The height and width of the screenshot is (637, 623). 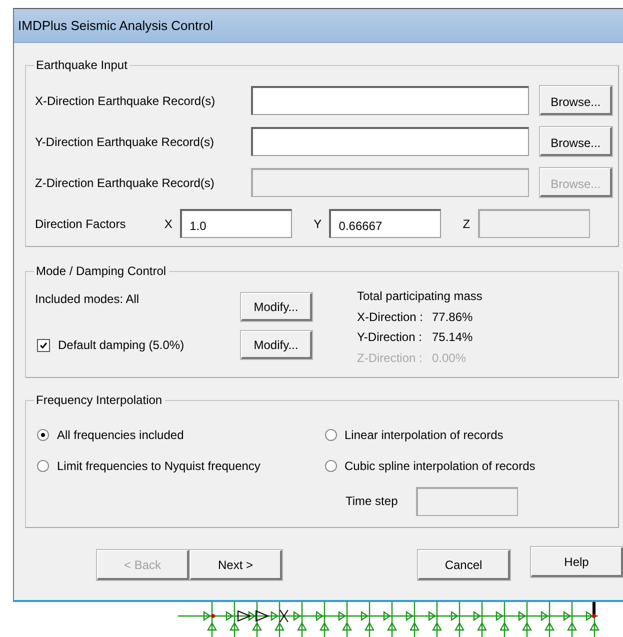 I want to click on input-field: 1.0, so click(x=236, y=223).